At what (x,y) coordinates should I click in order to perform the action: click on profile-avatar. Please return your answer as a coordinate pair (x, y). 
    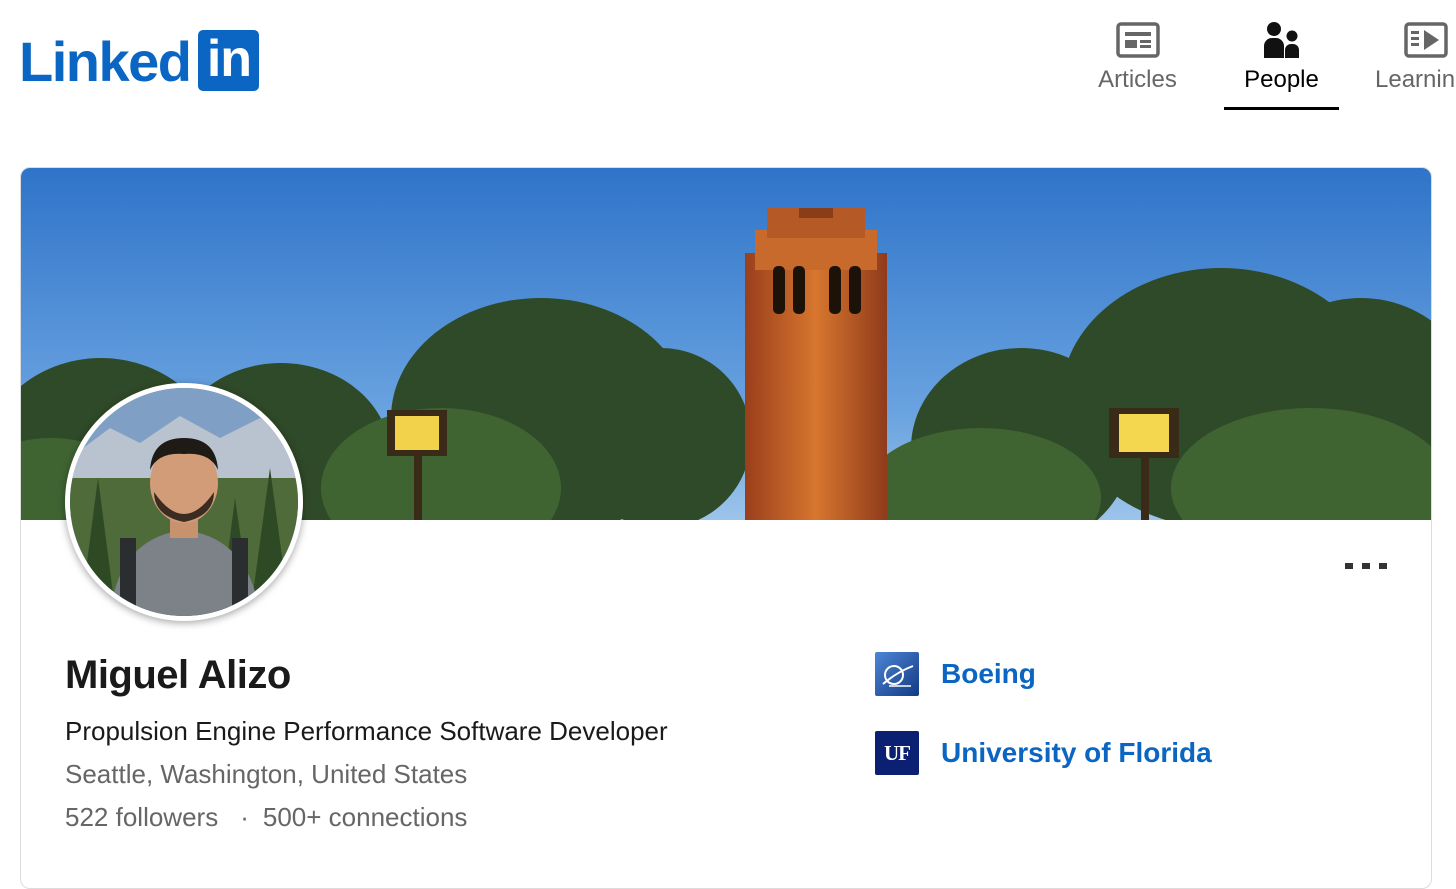
    Looking at the image, I should click on (184, 502).